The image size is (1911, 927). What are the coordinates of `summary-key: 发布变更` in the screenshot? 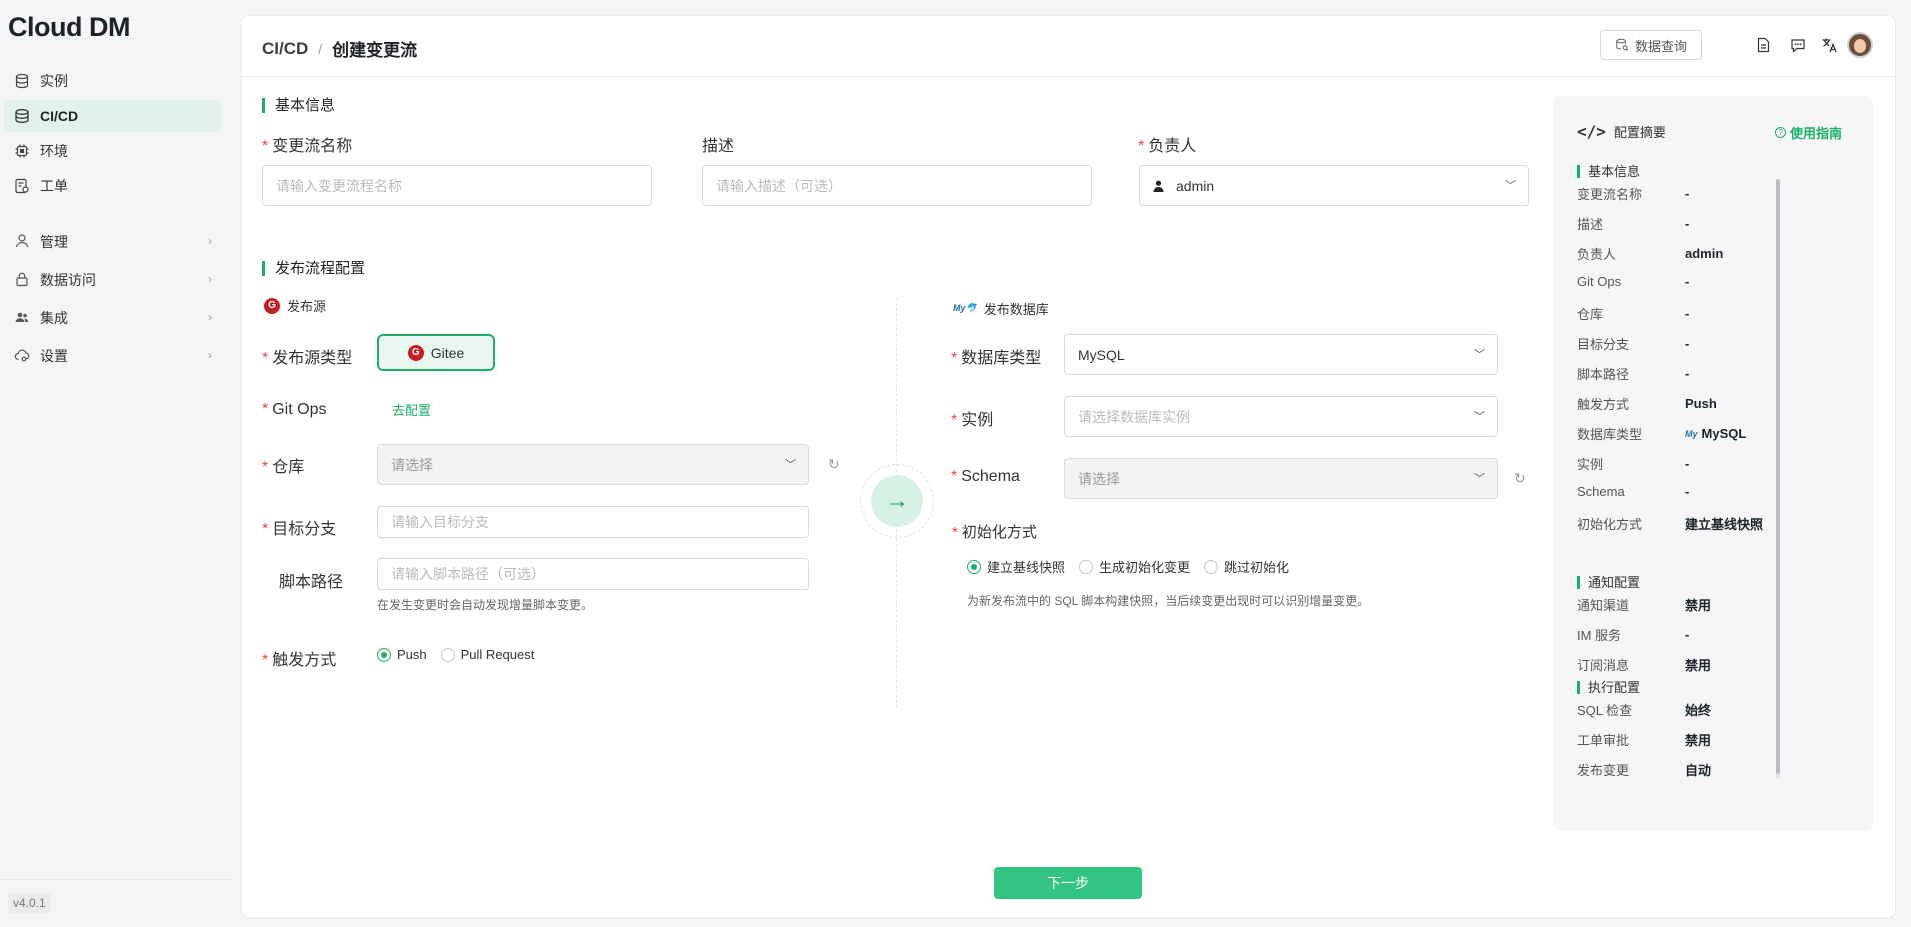 It's located at (1603, 770).